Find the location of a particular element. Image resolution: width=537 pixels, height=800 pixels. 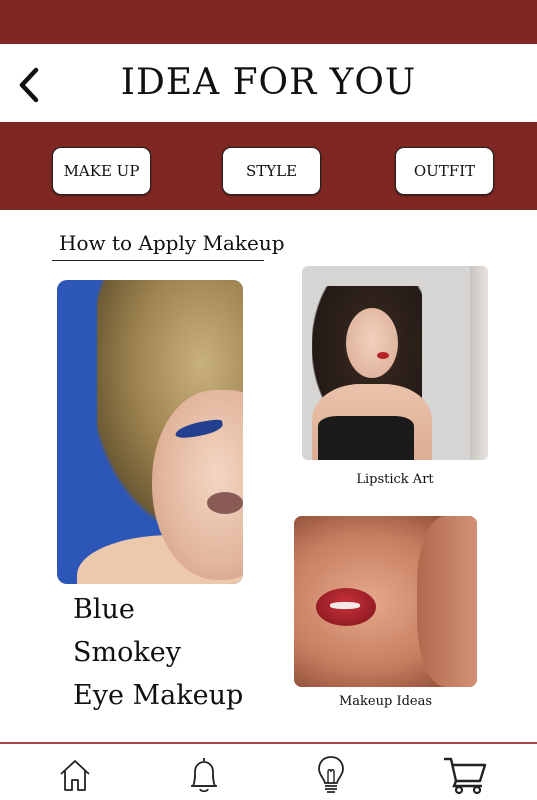

page-title: IDEA FOR YOU is located at coordinates (268, 82).